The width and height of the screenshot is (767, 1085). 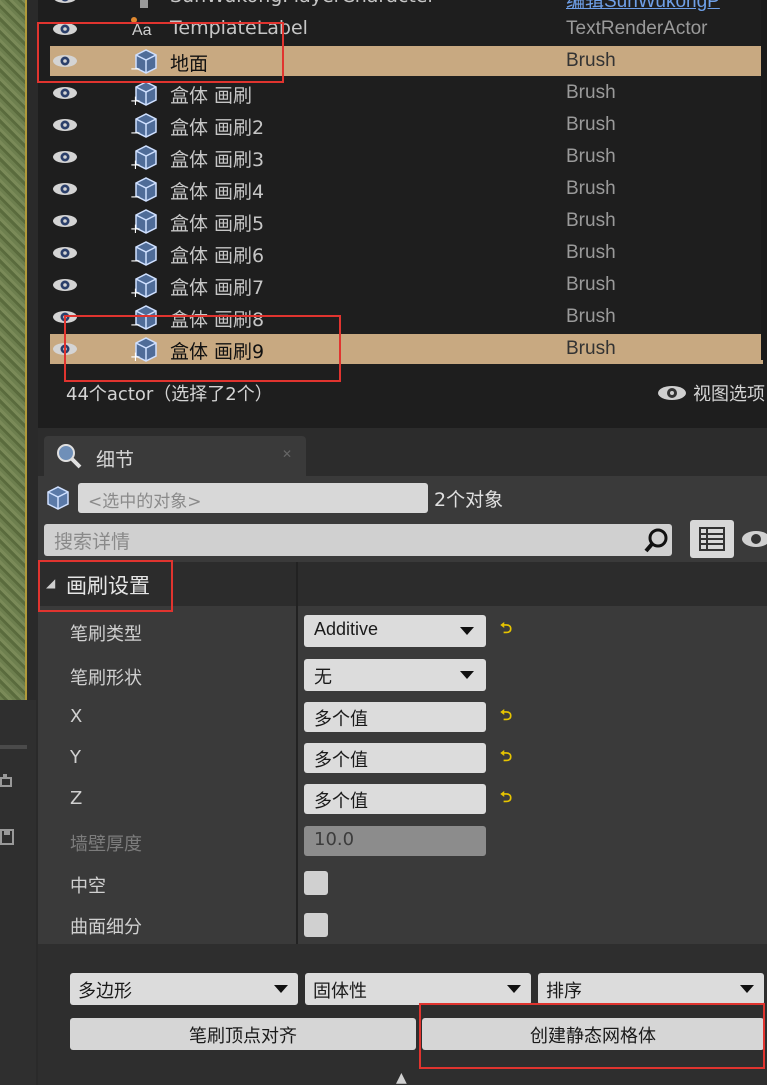 I want to click on tab-details: 细节 ✕, so click(x=175, y=456).